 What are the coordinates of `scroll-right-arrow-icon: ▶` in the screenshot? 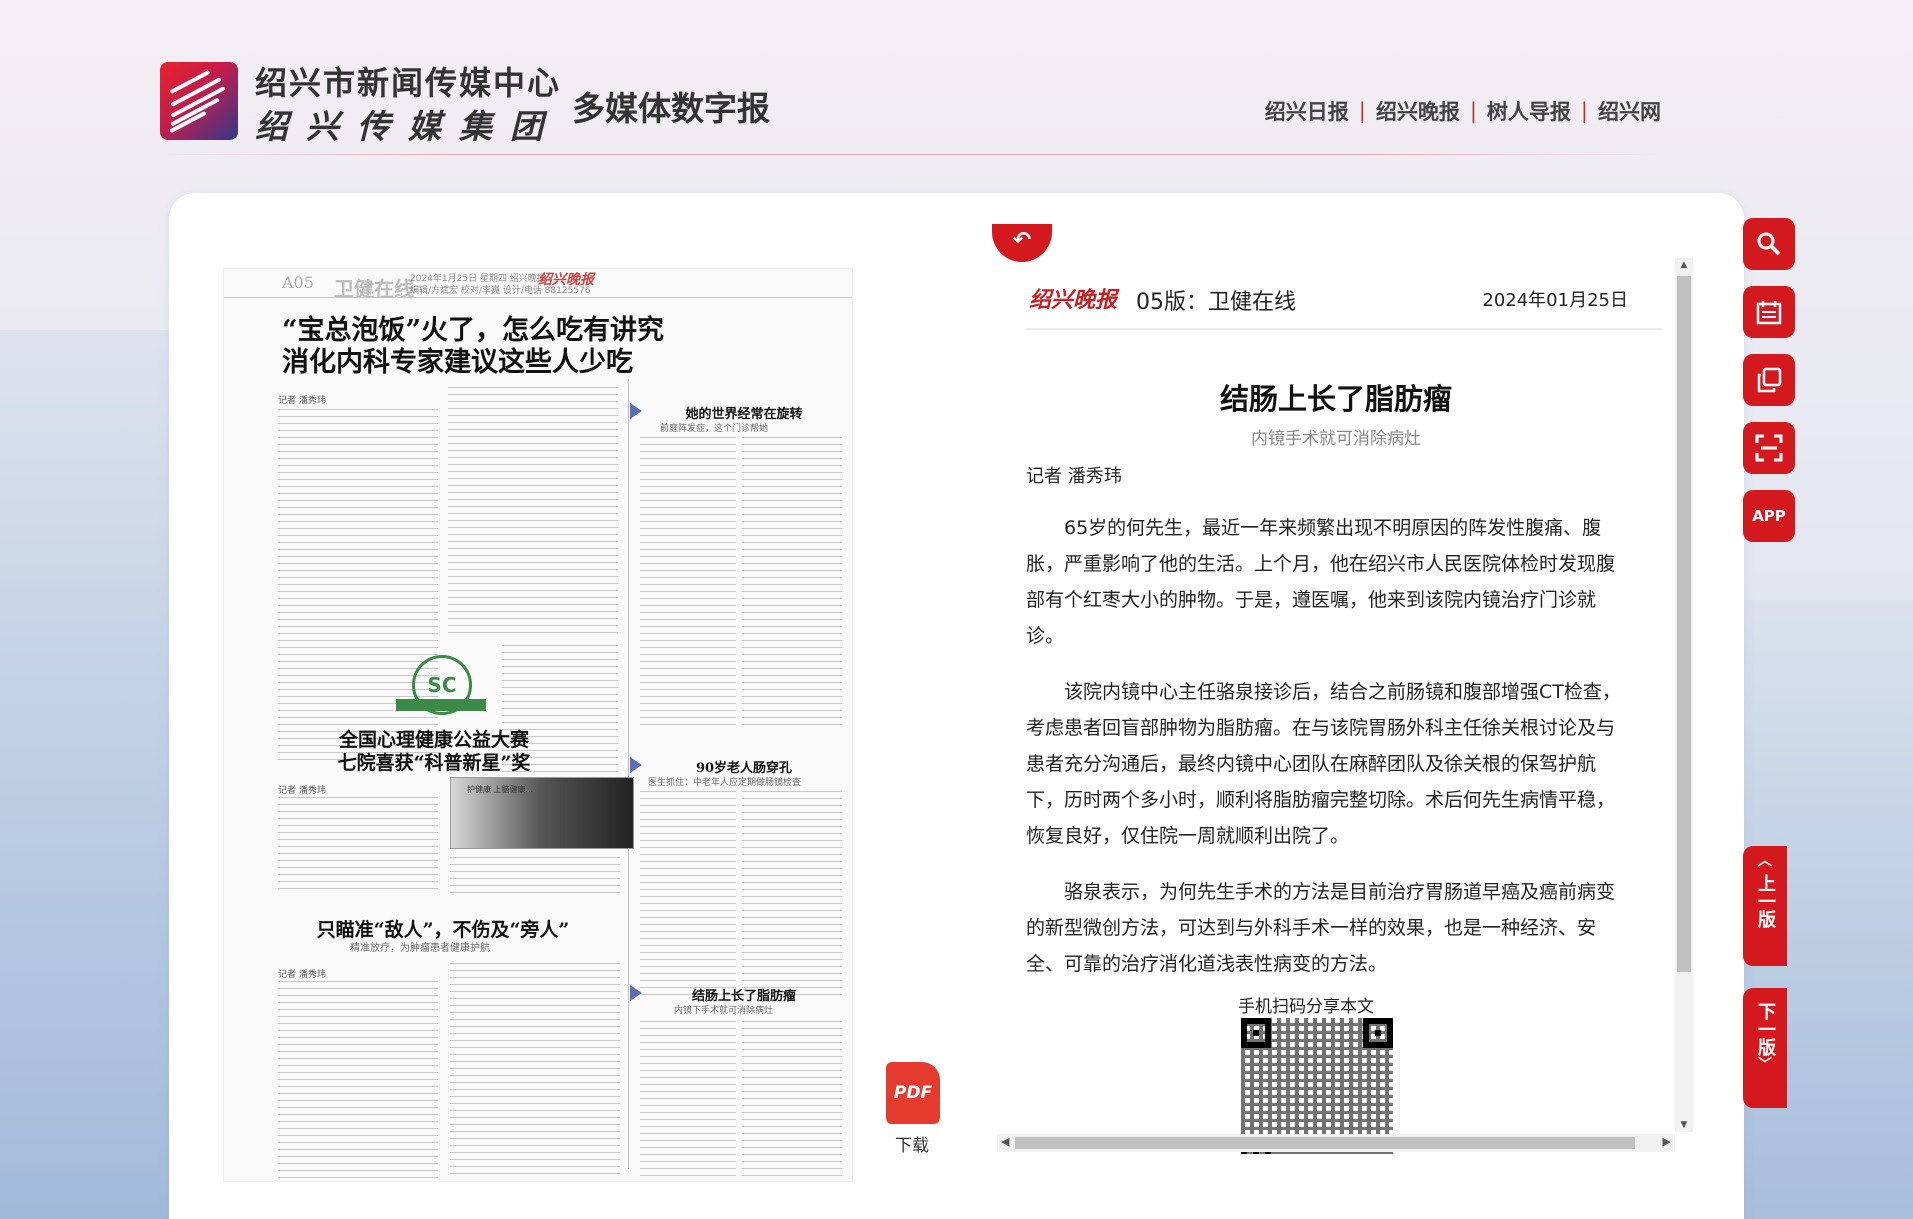 It's located at (1667, 1141).